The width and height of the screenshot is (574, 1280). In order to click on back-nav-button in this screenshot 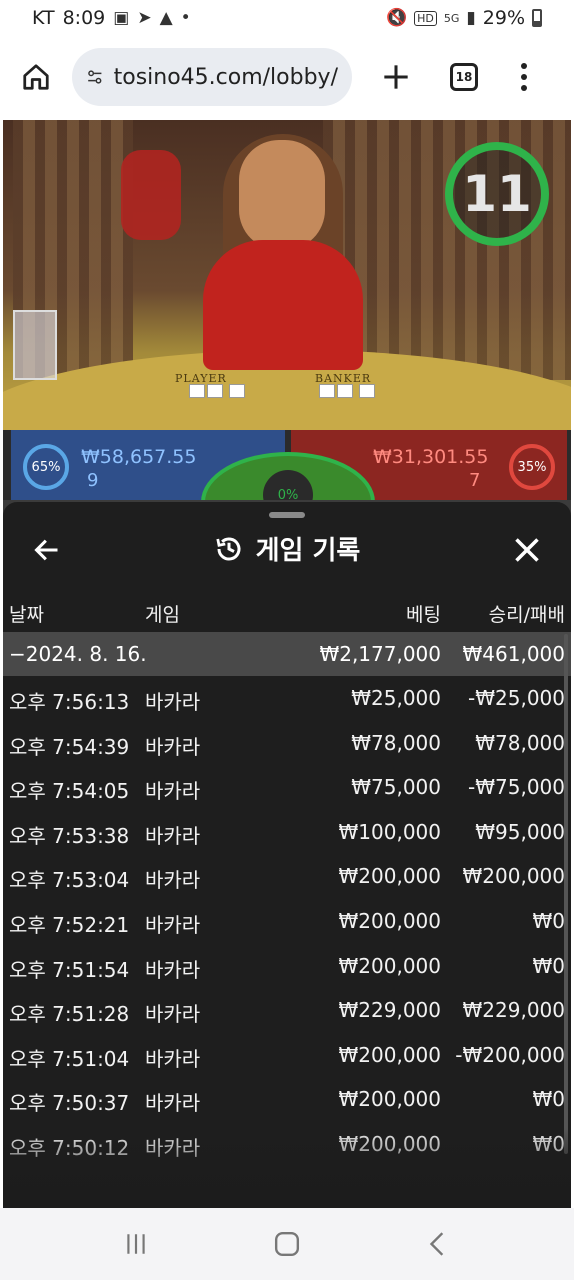, I will do `click(438, 1244)`.